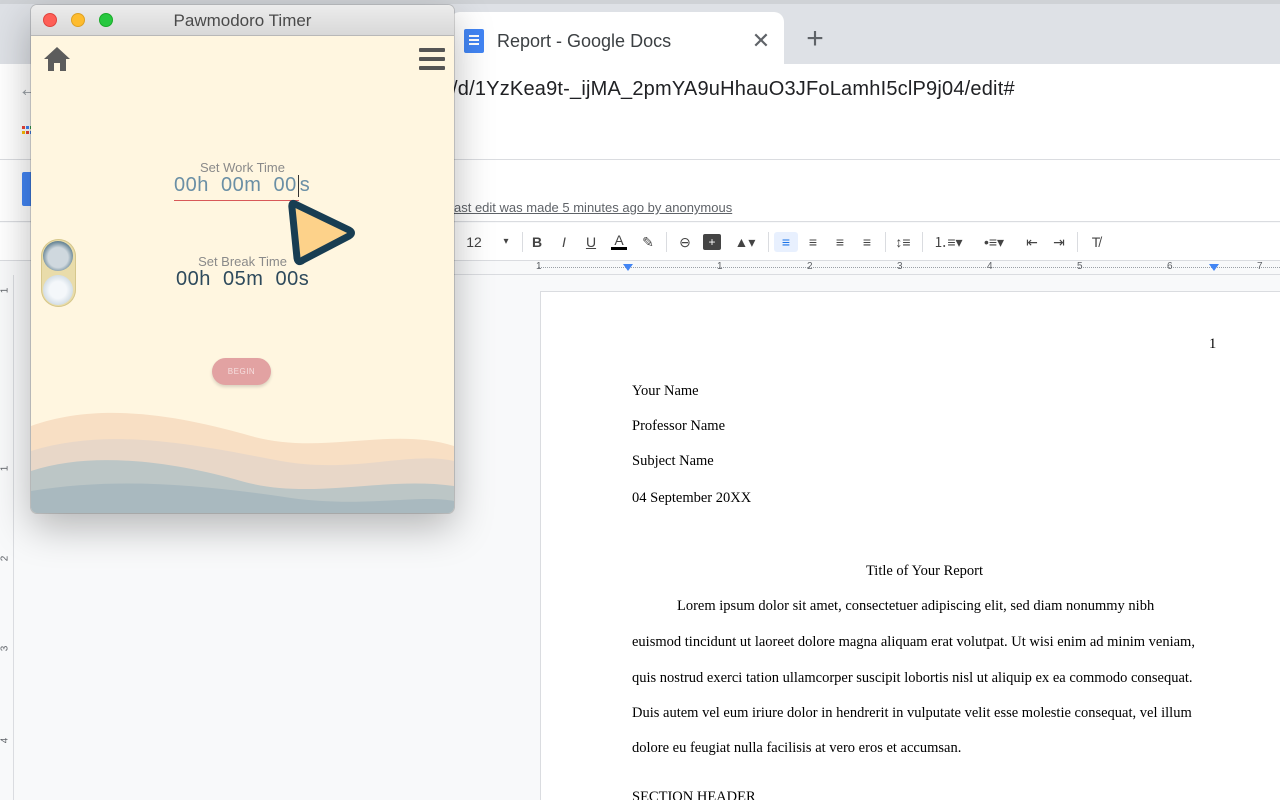 This screenshot has width=1280, height=800. What do you see at coordinates (58, 290) in the screenshot?
I see `snowflake-icon` at bounding box center [58, 290].